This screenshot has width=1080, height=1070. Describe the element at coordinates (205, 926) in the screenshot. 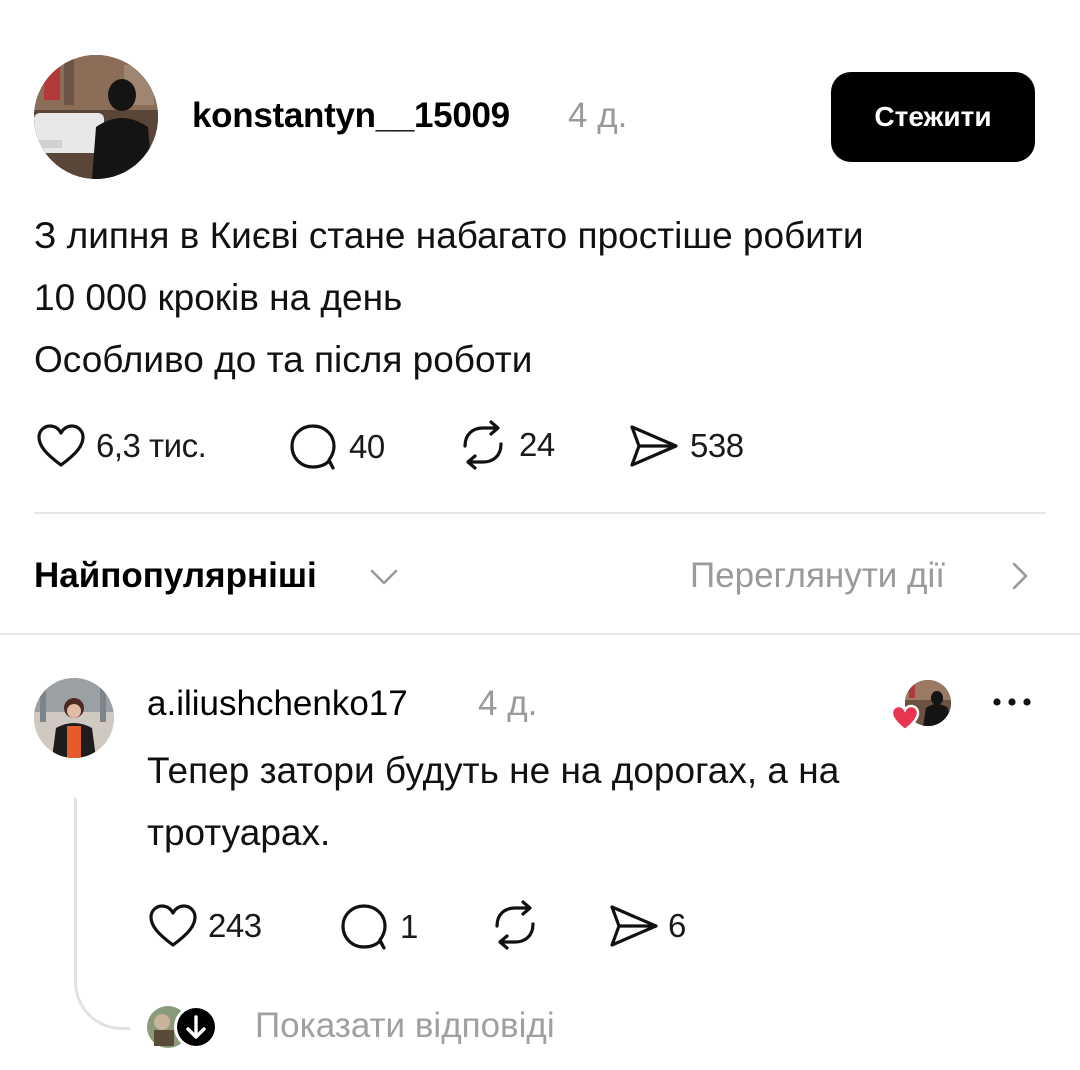

I see `comment-like-button: 243` at that location.